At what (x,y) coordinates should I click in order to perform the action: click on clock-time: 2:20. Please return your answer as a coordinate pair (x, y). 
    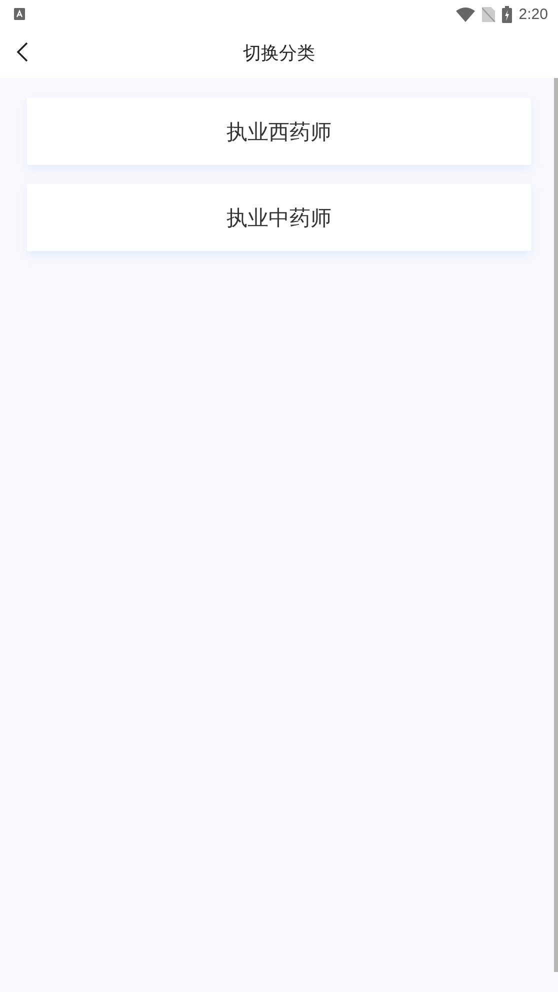
    Looking at the image, I should click on (533, 14).